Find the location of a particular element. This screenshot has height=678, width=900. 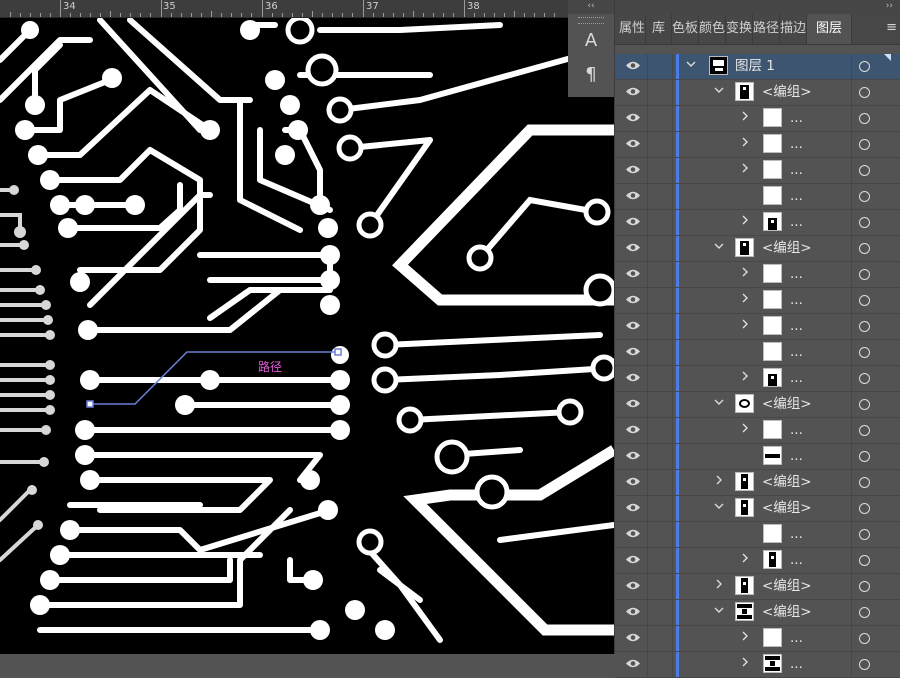

paragraph-panel-button: ¶ is located at coordinates (591, 75).